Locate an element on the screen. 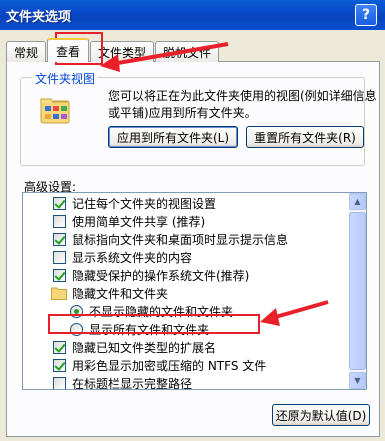 The width and height of the screenshot is (385, 441). option-hide-hidden-files: 不显示隐藏的文件和文件夹 is located at coordinates (151, 311).